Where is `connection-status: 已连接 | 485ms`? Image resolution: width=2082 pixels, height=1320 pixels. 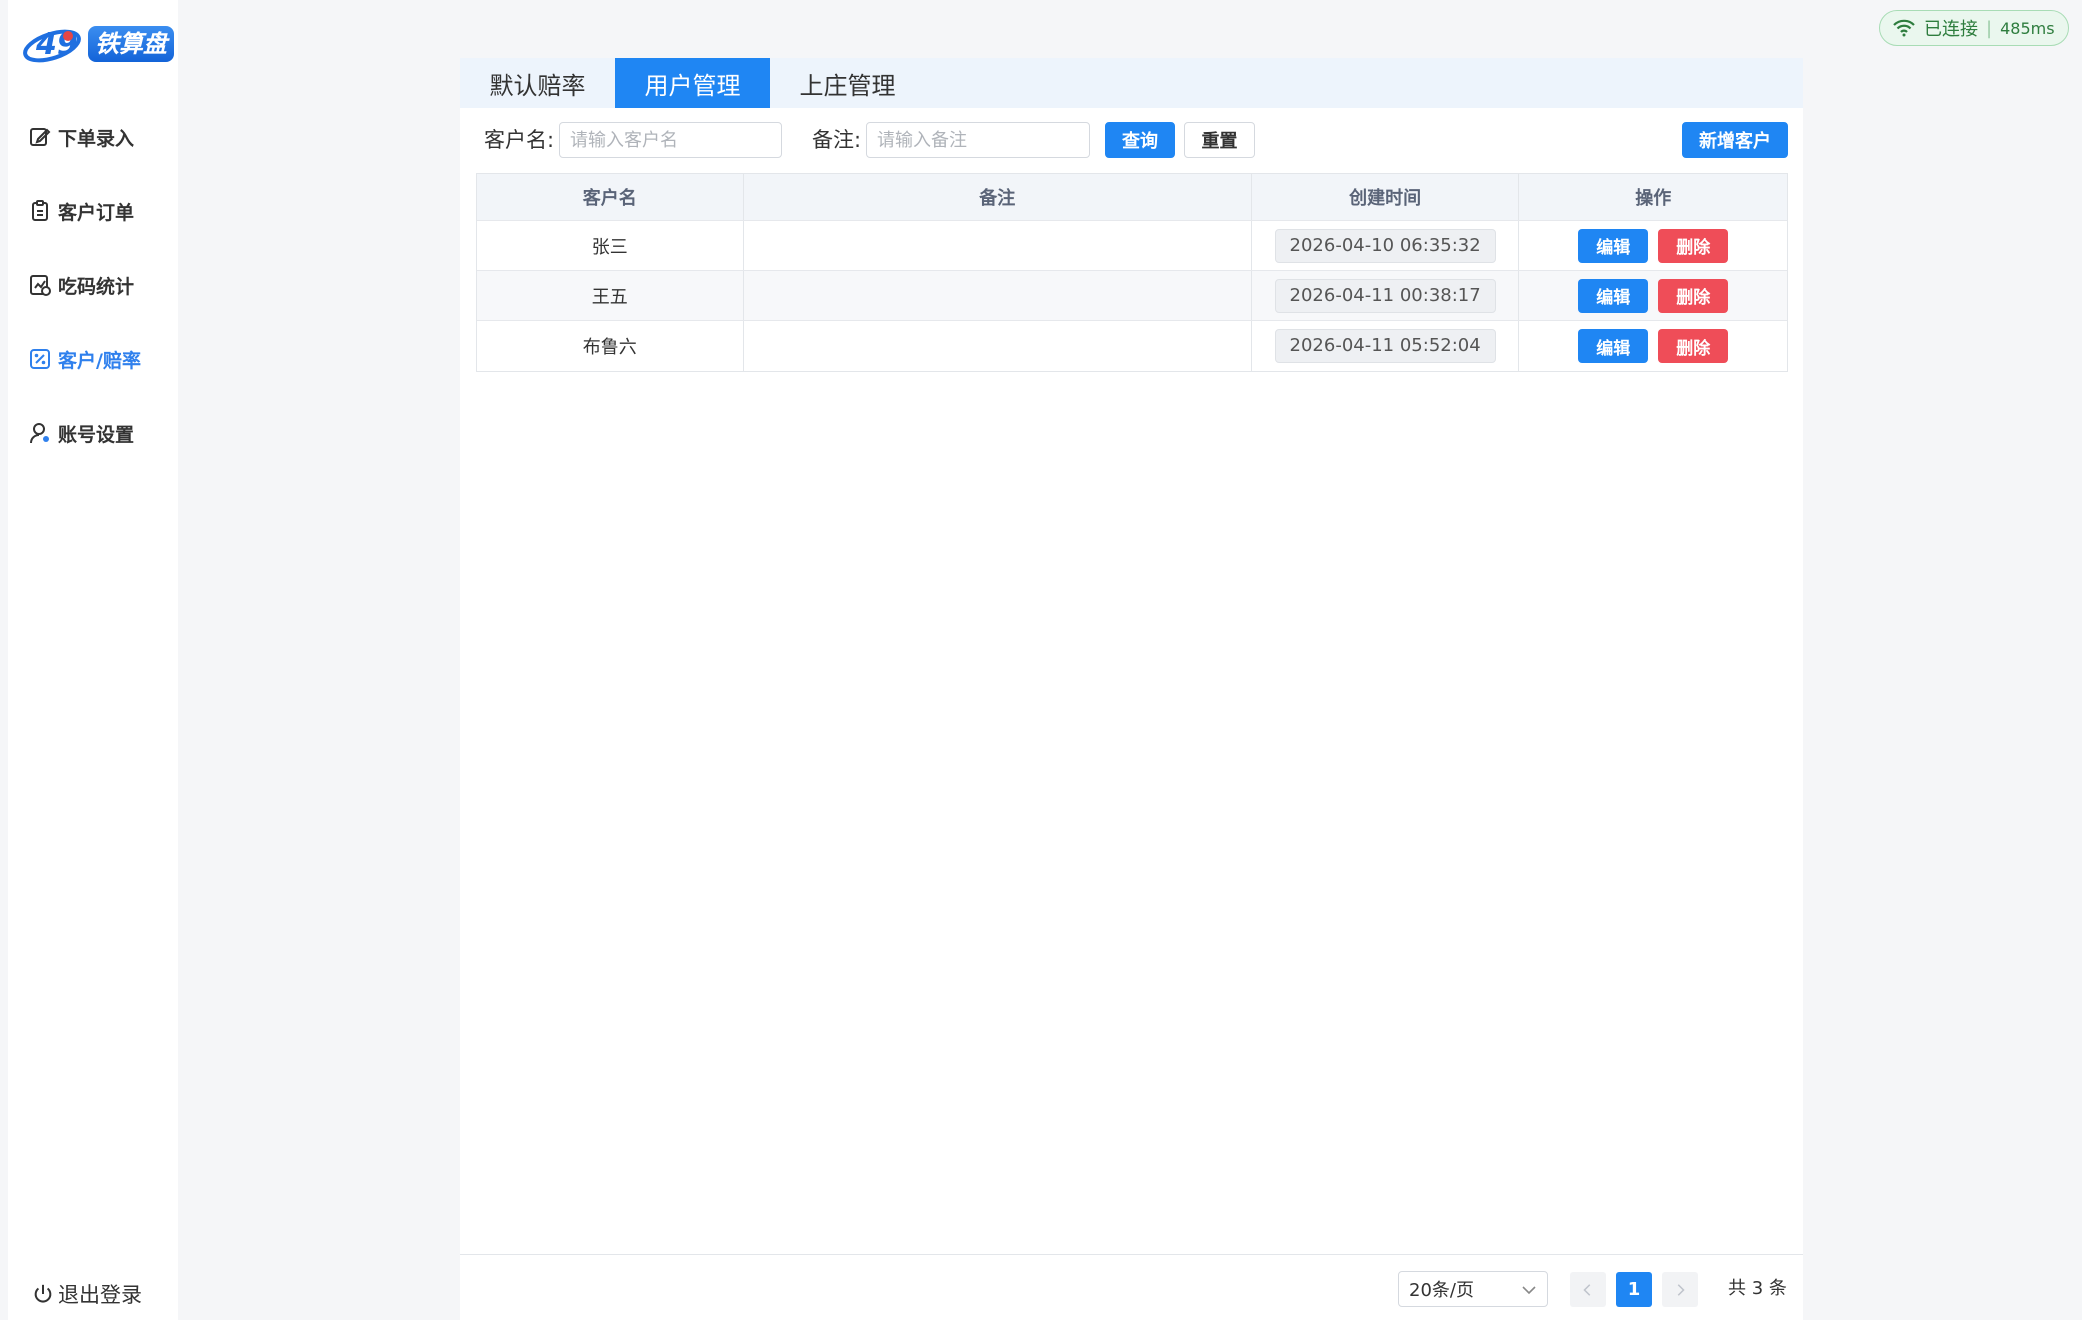 connection-status: 已连接 | 485ms is located at coordinates (1974, 28).